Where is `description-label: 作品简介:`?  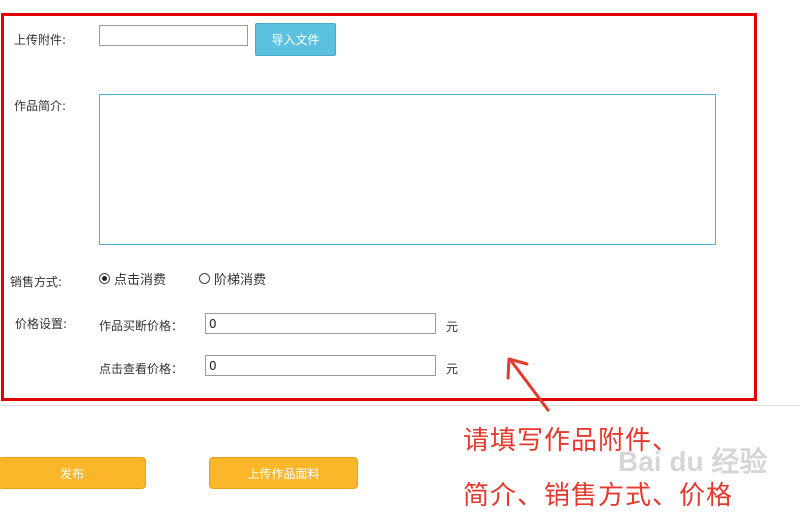 description-label: 作品简介: is located at coordinates (40, 106).